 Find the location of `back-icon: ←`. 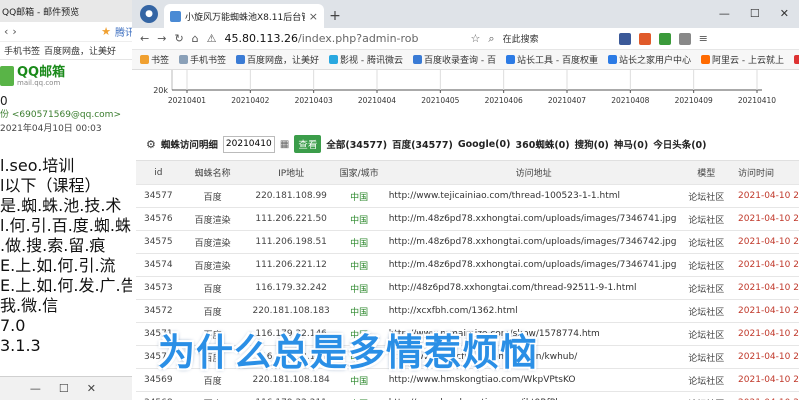

back-icon: ← is located at coordinates (144, 38).